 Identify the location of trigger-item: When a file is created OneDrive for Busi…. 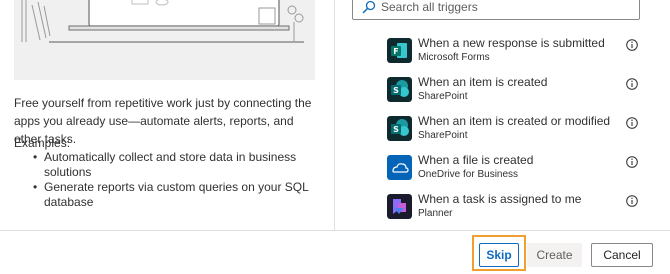
(517, 168).